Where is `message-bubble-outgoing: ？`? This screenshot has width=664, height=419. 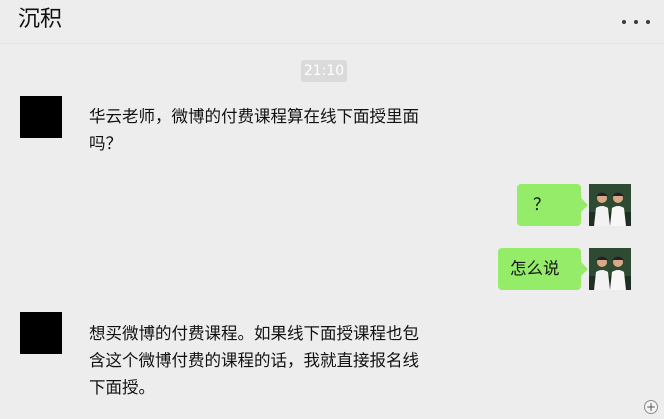
message-bubble-outgoing: ？ is located at coordinates (552, 205).